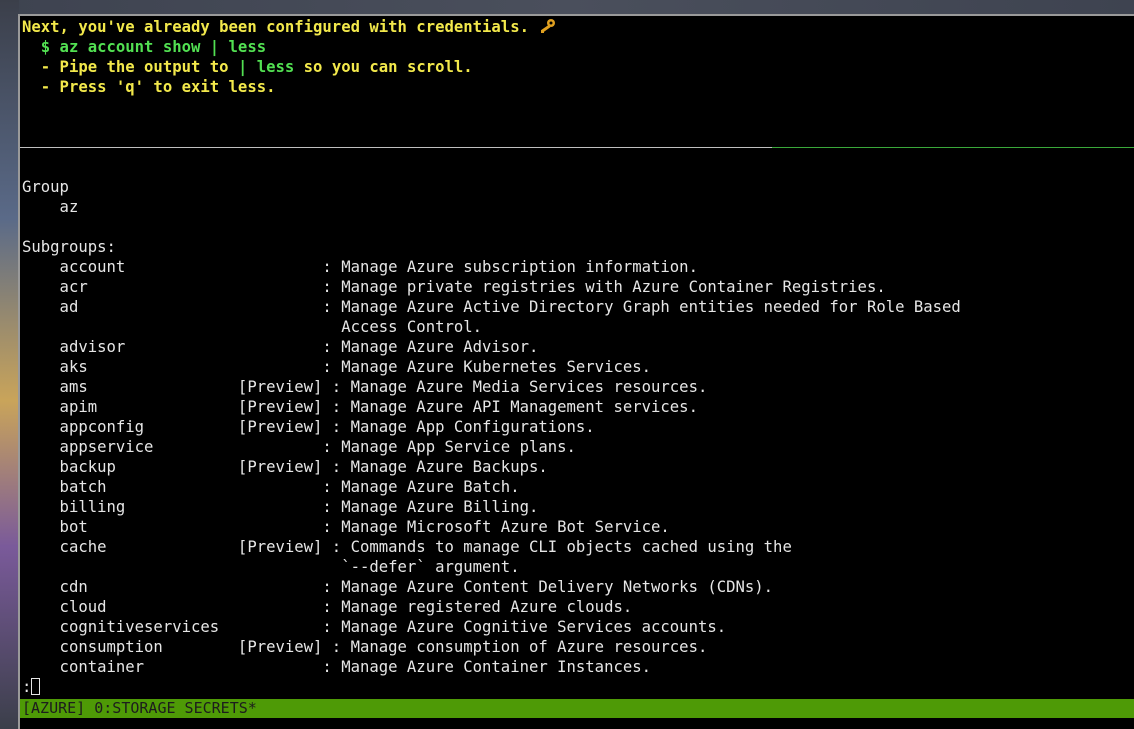 The image size is (1134, 729). What do you see at coordinates (280, 507) in the screenshot?
I see `subgroup-row: billing : Manage Azure Billing.` at bounding box center [280, 507].